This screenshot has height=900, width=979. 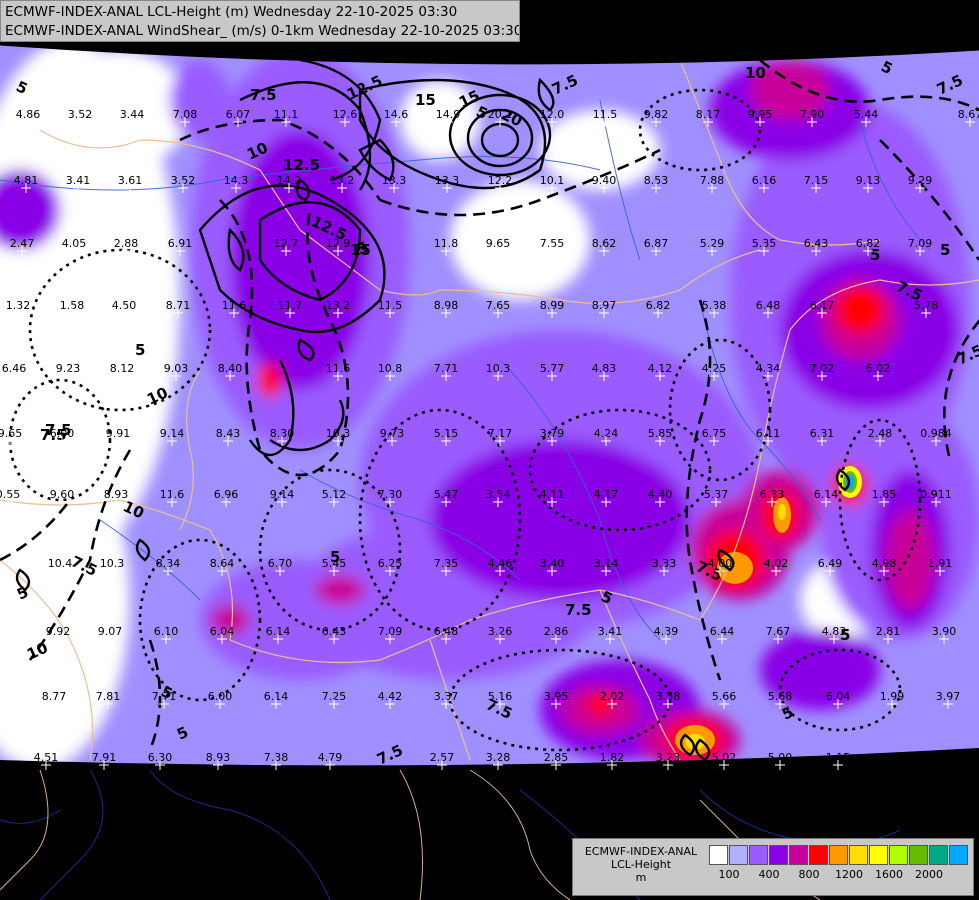 I want to click on contour-label: 10, so click(x=755, y=73).